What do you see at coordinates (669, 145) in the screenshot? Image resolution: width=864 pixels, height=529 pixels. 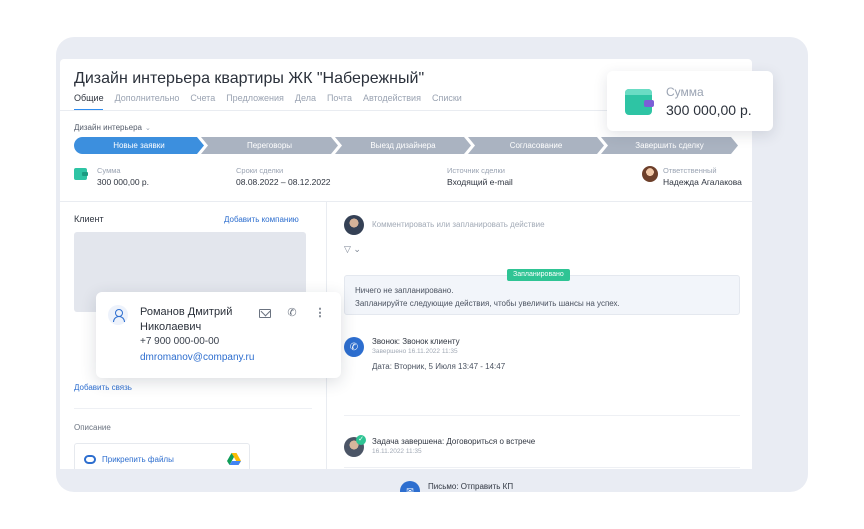 I see `stage-close-deal: Завершить сделку` at bounding box center [669, 145].